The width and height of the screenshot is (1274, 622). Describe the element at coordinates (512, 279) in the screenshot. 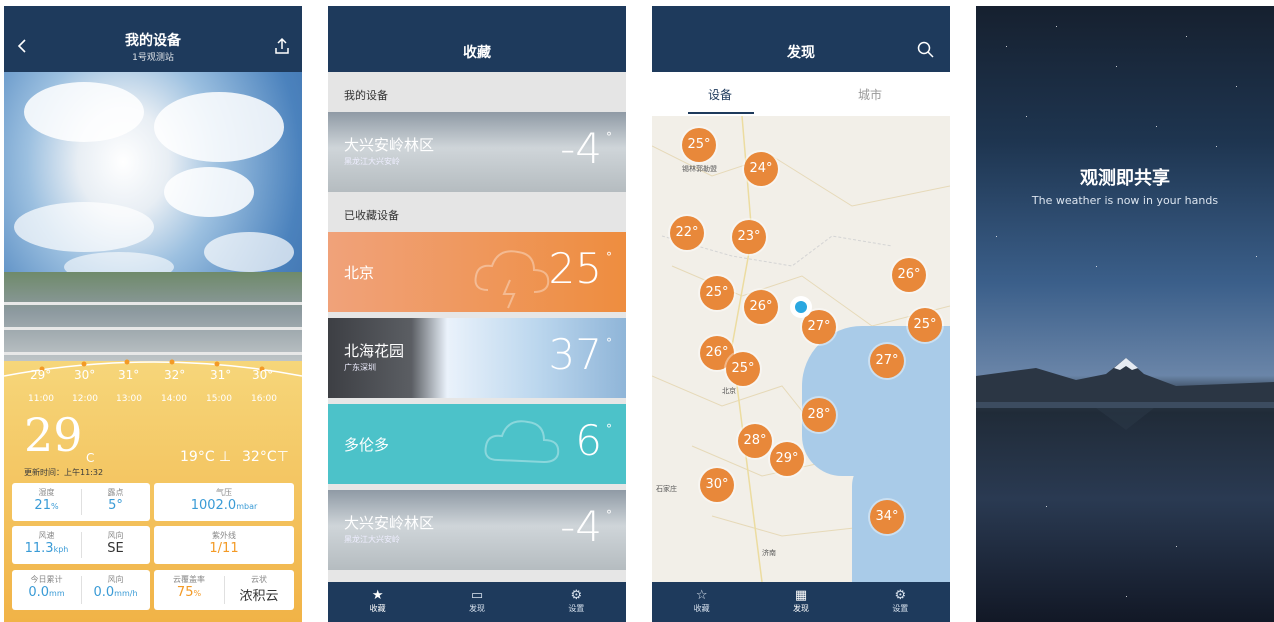

I see `thunderstorm-icon` at that location.